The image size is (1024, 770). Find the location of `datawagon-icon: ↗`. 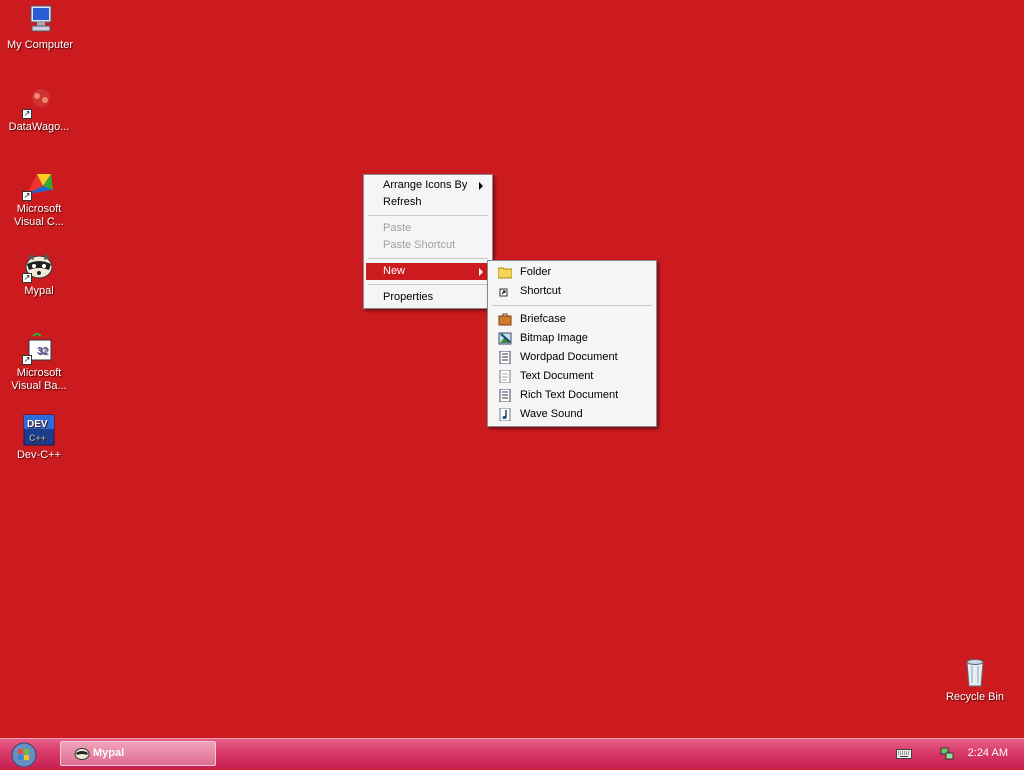

datawagon-icon: ↗ is located at coordinates (38, 102).